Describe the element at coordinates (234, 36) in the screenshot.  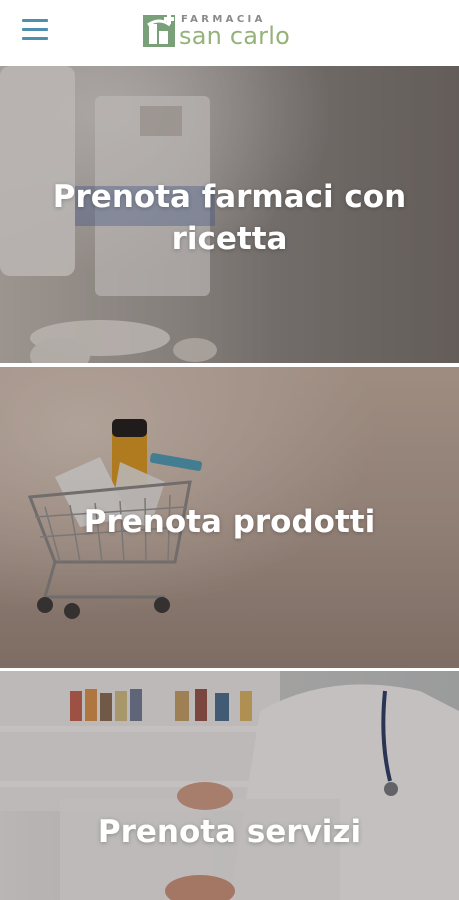
I see `logo-main-text: san carlo` at that location.